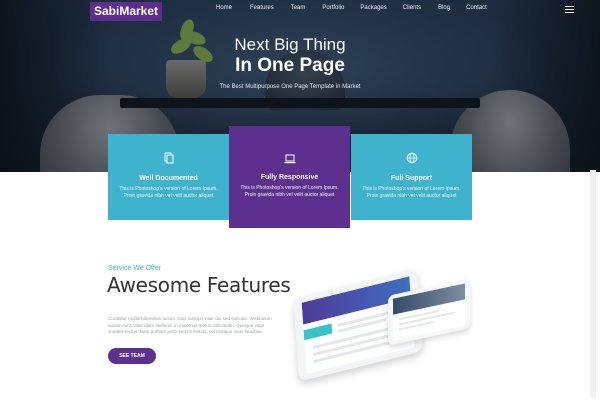 The width and height of the screenshot is (600, 400). I want to click on card-title: Full Support, so click(411, 178).